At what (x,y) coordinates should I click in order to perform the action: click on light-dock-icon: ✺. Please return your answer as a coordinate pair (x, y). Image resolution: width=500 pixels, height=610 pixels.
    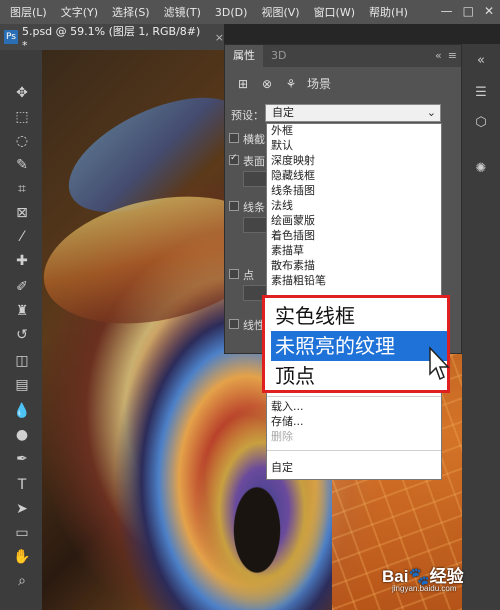
    Looking at the image, I should click on (481, 168).